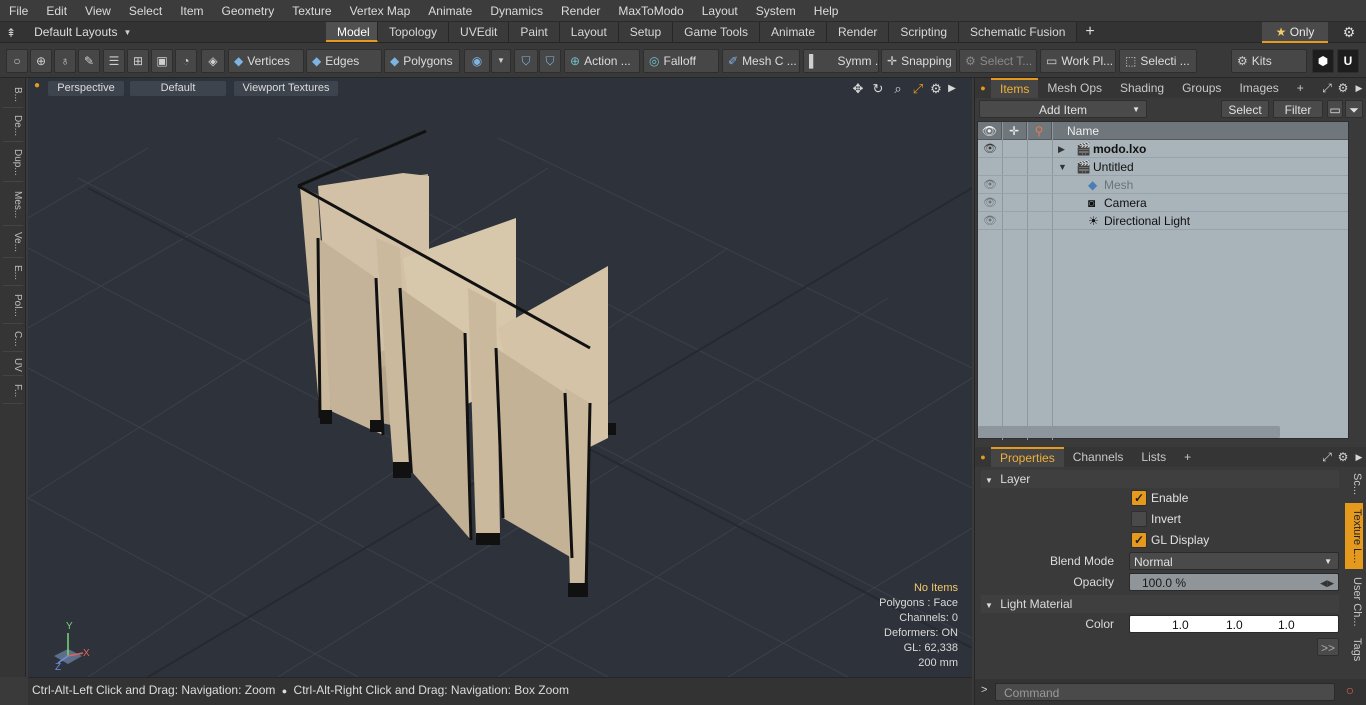  What do you see at coordinates (1328, 647) in the screenshot?
I see `more-button: >>` at bounding box center [1328, 647].